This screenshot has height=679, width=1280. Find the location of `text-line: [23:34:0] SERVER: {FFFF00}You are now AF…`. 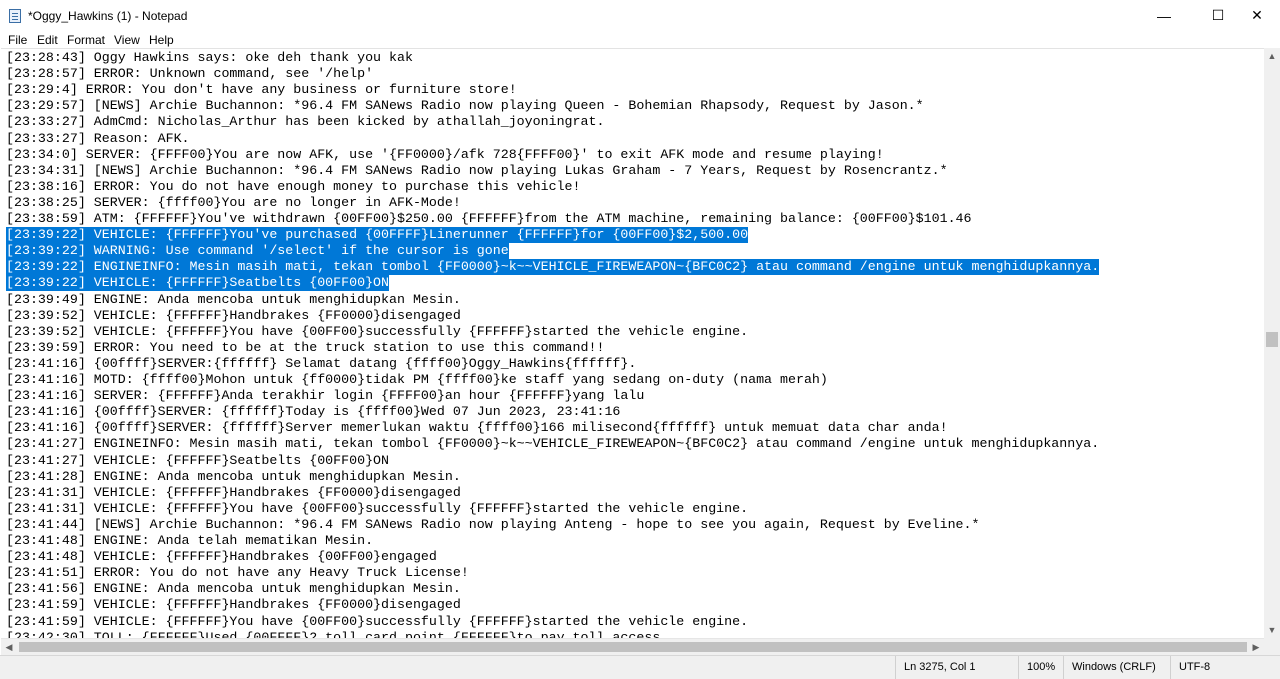

text-line: [23:34:0] SERVER: {FFFF00}You are now AF… is located at coordinates (445, 155).